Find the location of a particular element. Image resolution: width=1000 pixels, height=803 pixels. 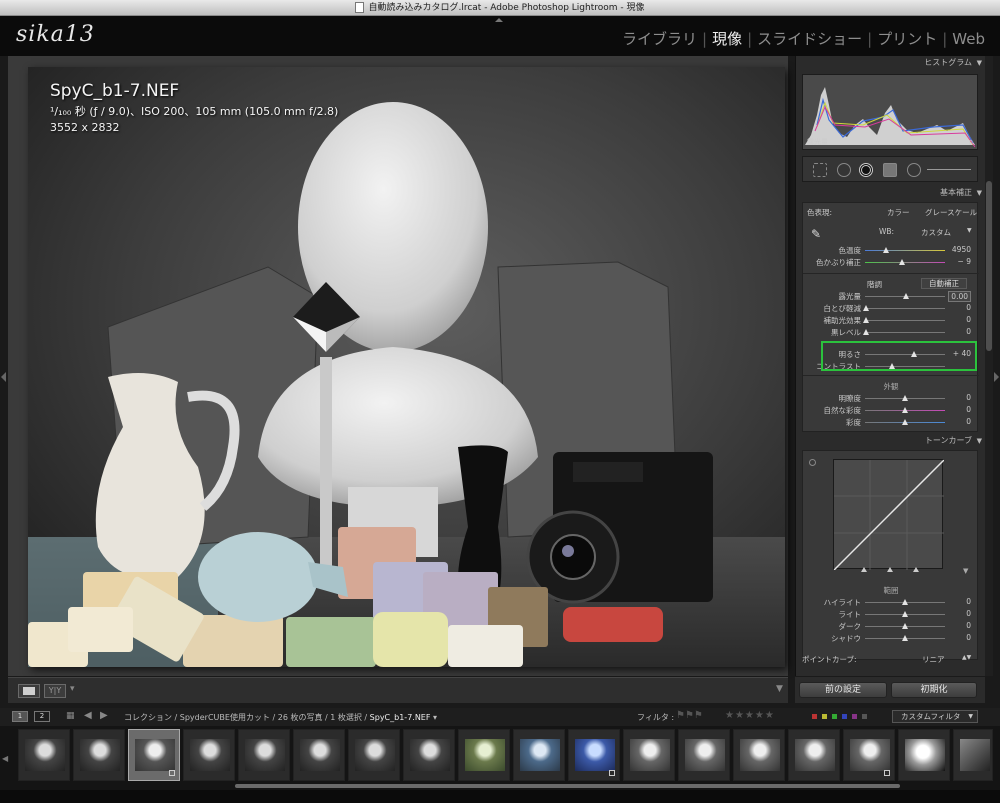

module-library: ライブラリ is located at coordinates (659, 39).